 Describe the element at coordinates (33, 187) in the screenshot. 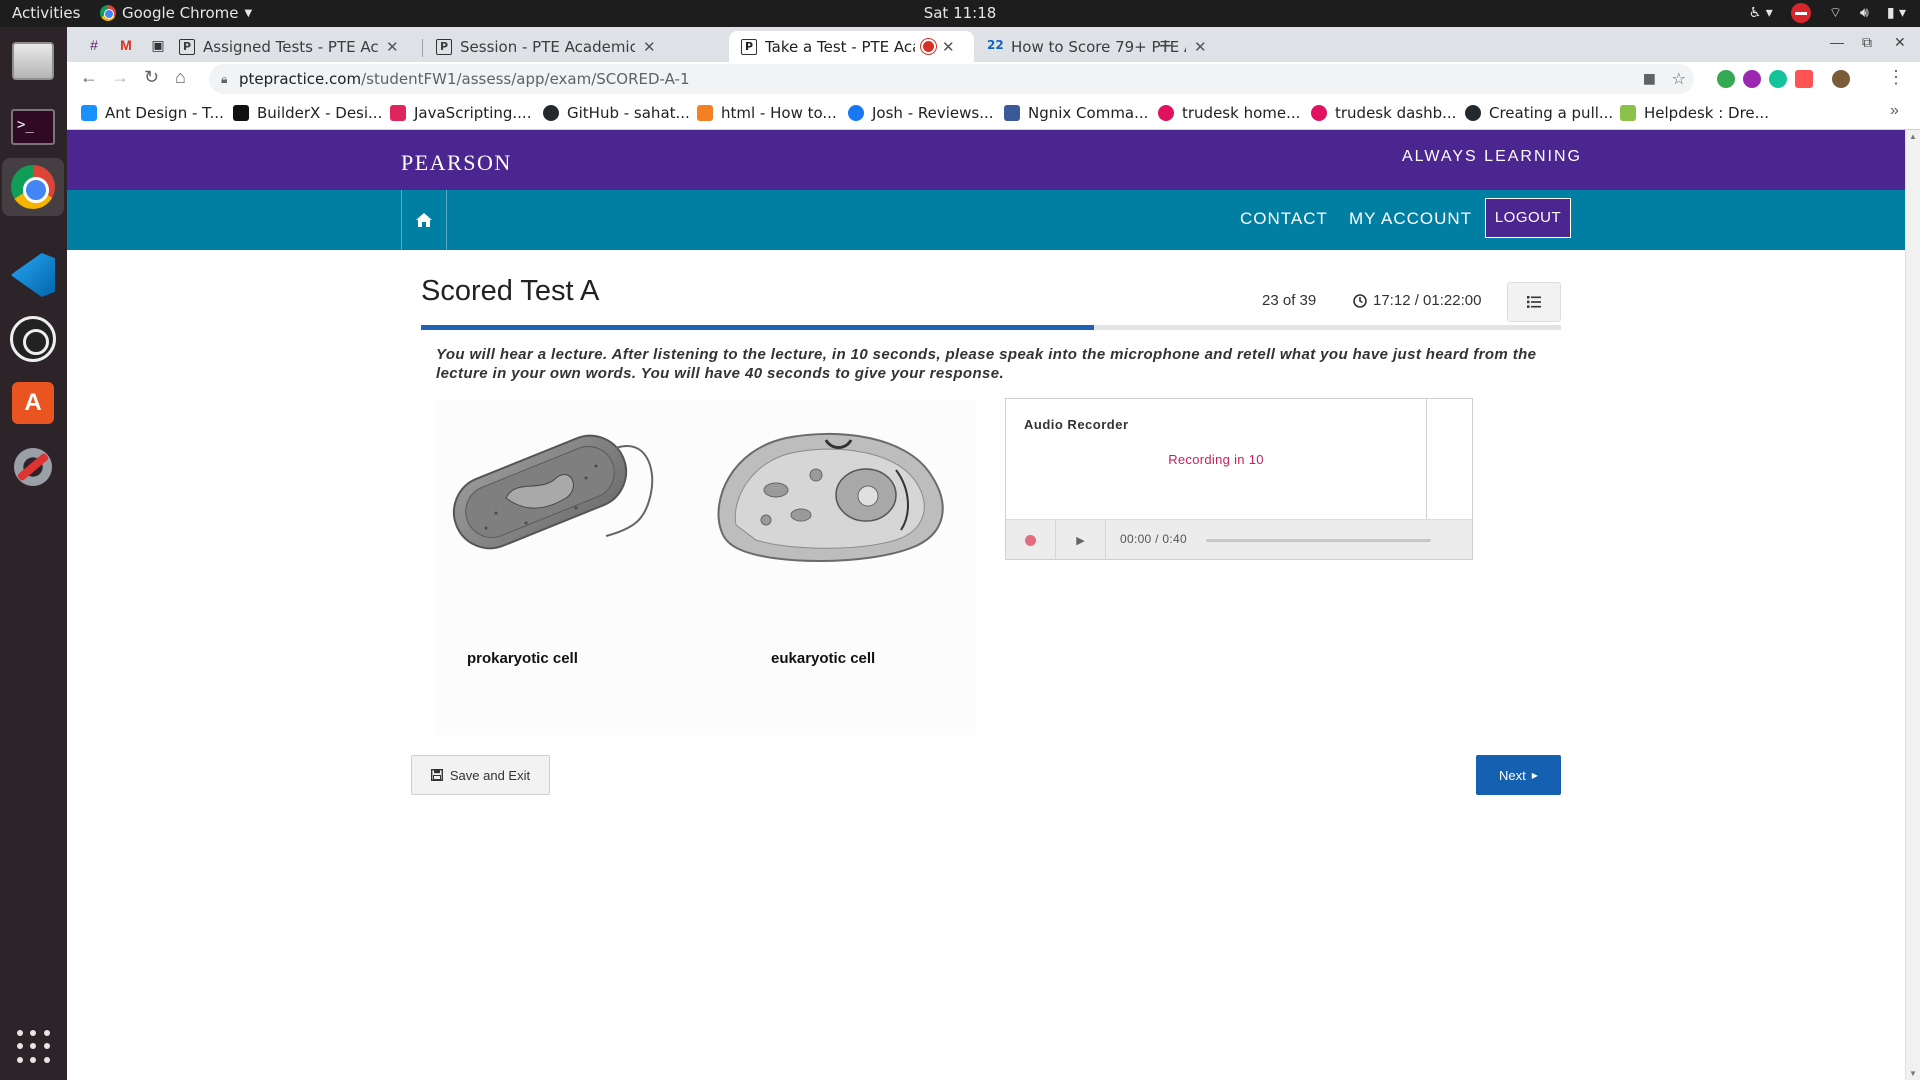

I see `chrome-app-icon` at that location.